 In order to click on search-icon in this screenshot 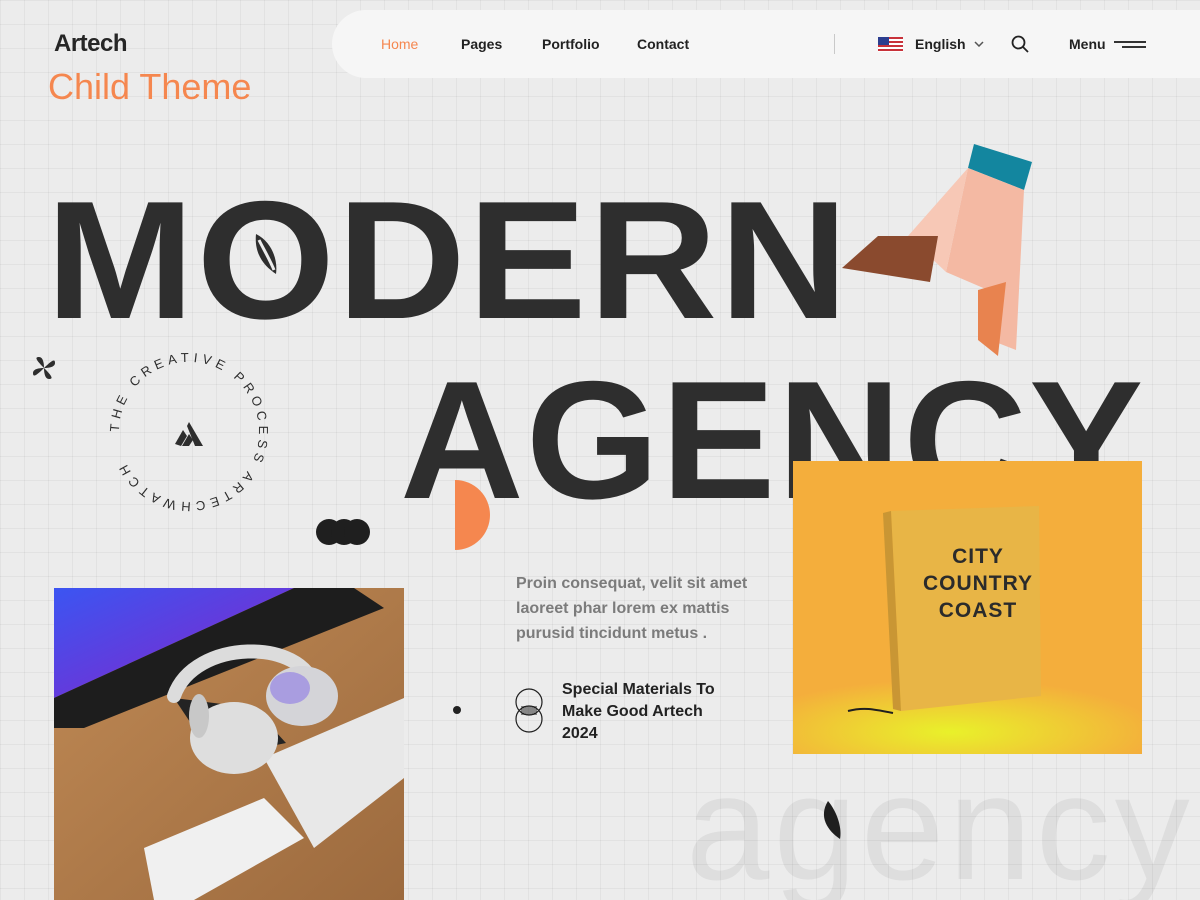, I will do `click(1020, 44)`.